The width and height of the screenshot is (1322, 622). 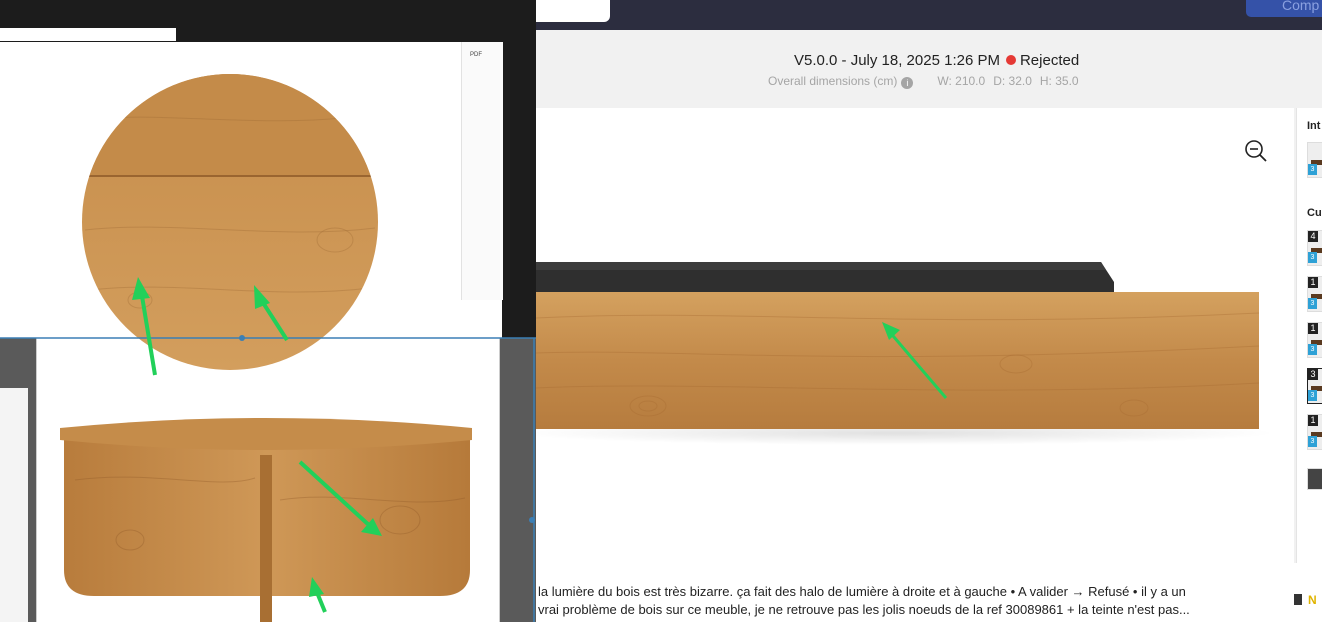 I want to click on section-int-label: Int, so click(x=1314, y=126).